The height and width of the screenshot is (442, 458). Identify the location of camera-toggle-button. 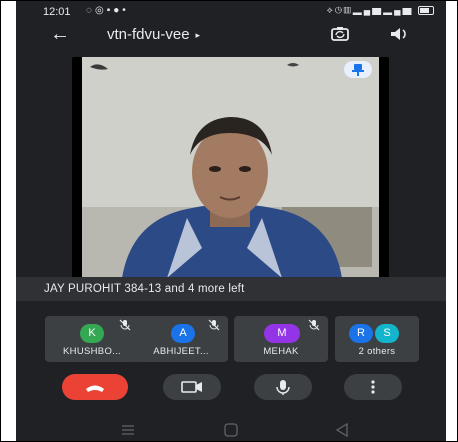
(192, 387).